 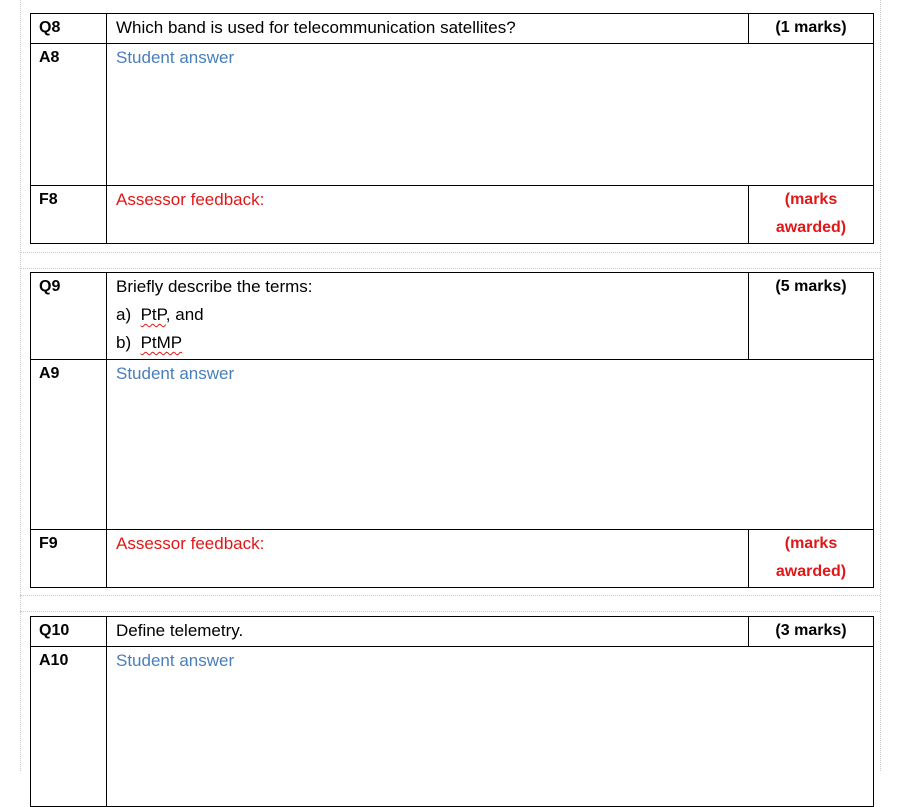 What do you see at coordinates (432, 315) in the screenshot?
I see `list-item: a) PtP, and` at bounding box center [432, 315].